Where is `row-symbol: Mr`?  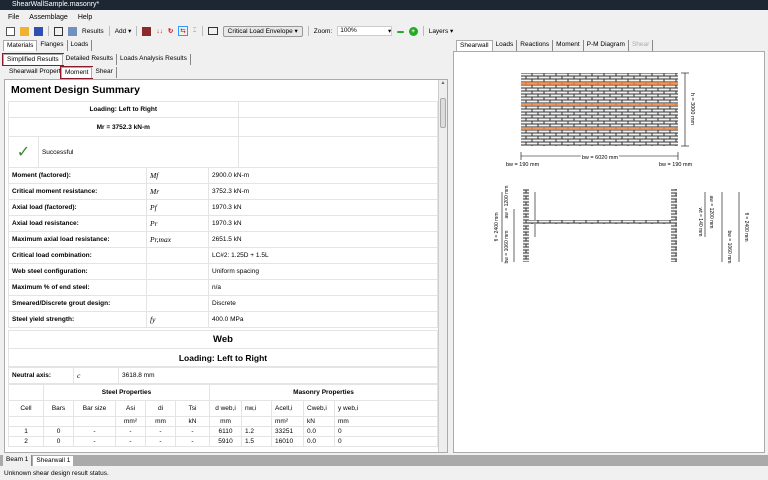
row-symbol: Mr is located at coordinates (177, 191).